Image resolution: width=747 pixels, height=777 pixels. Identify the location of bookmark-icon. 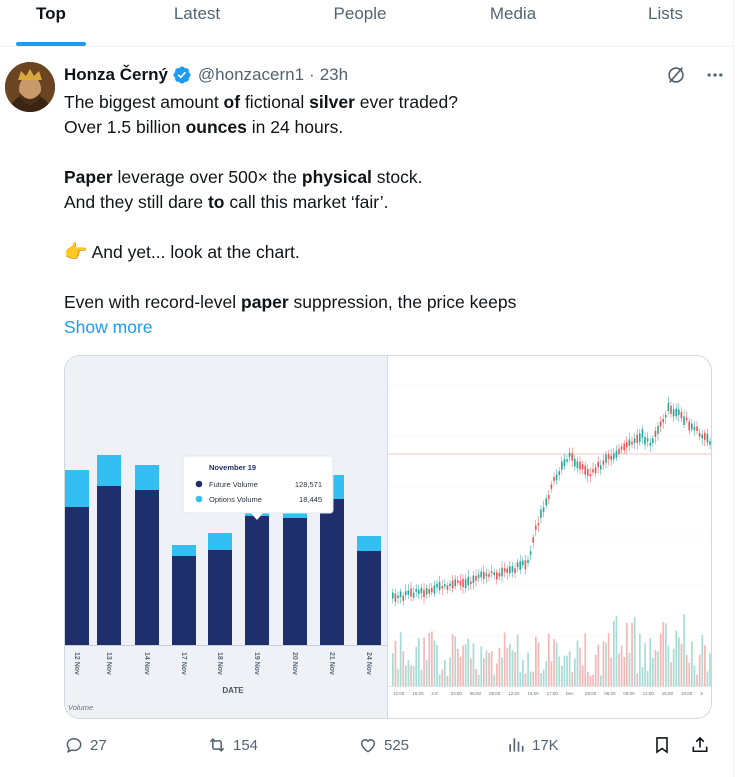
(662, 745).